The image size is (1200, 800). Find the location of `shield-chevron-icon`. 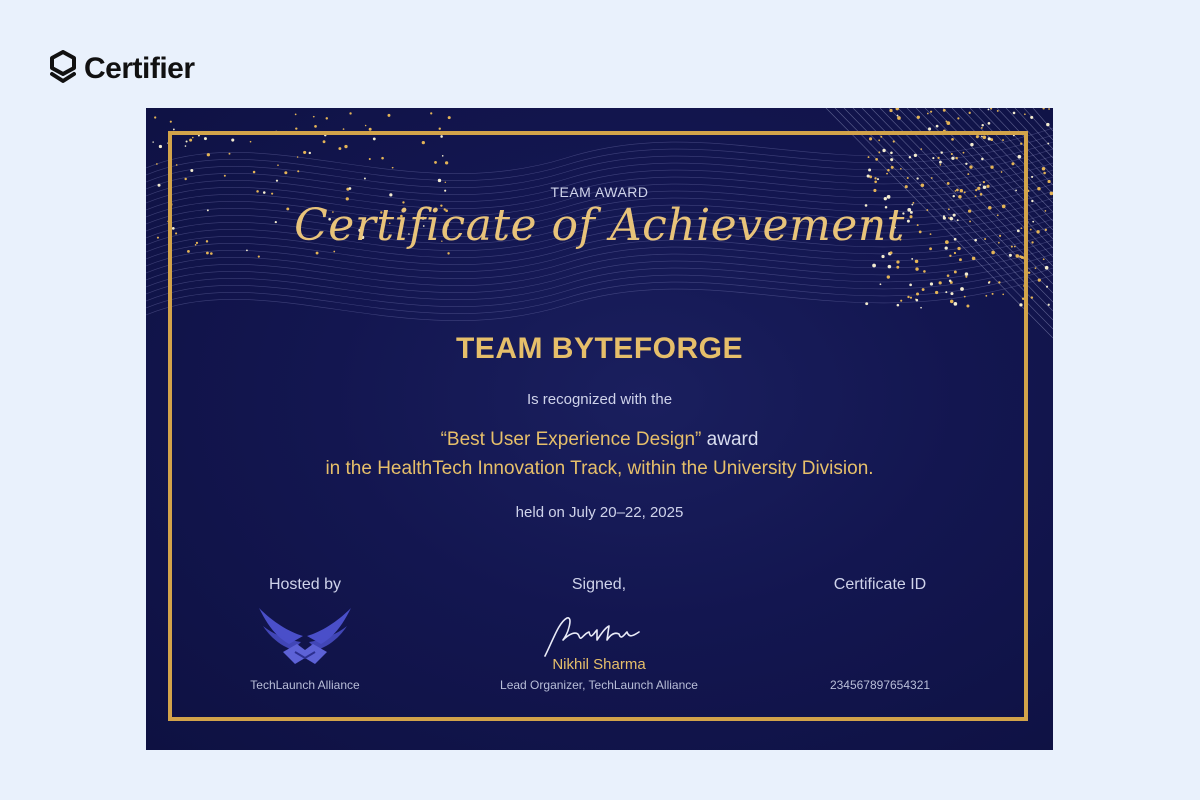

shield-chevron-icon is located at coordinates (63, 66).